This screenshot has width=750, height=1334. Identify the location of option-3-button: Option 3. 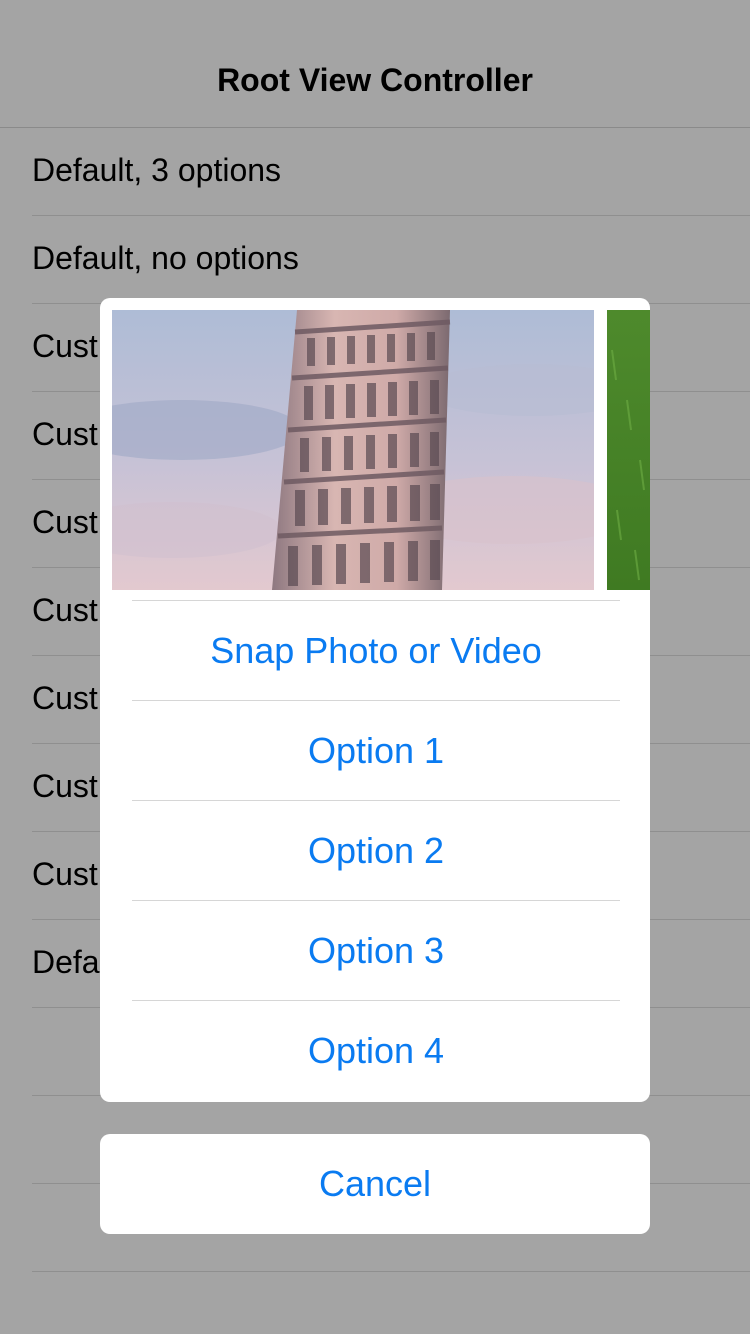
(376, 950).